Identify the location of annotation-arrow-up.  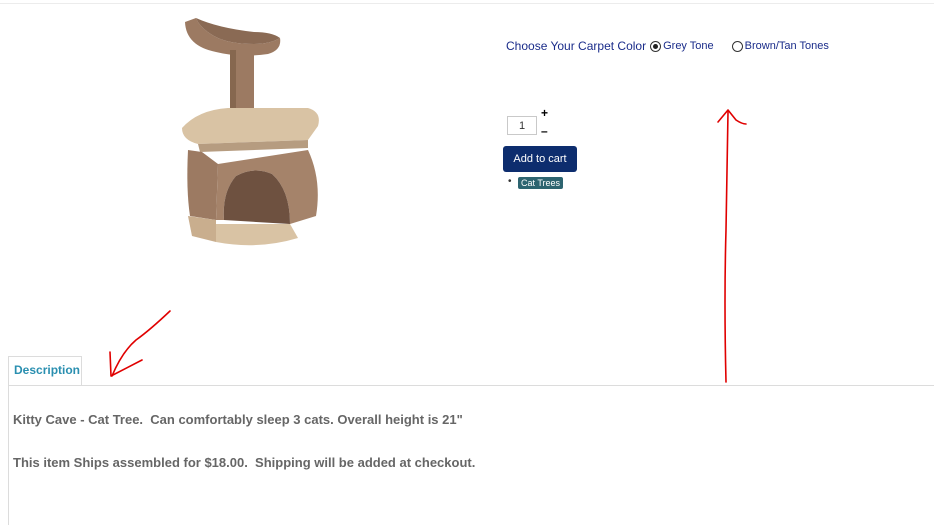
(726, 247).